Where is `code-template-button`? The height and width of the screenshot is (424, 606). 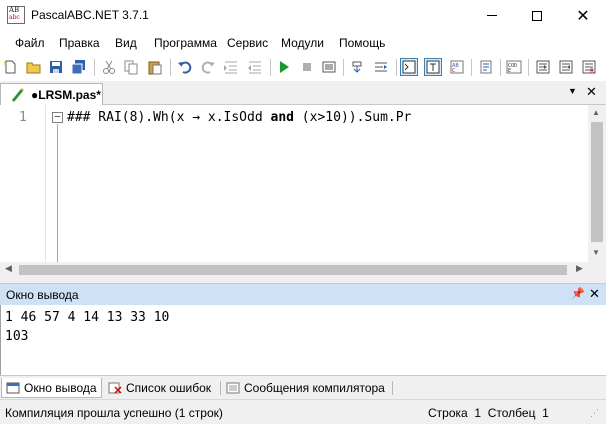 code-template-button is located at coordinates (486, 67).